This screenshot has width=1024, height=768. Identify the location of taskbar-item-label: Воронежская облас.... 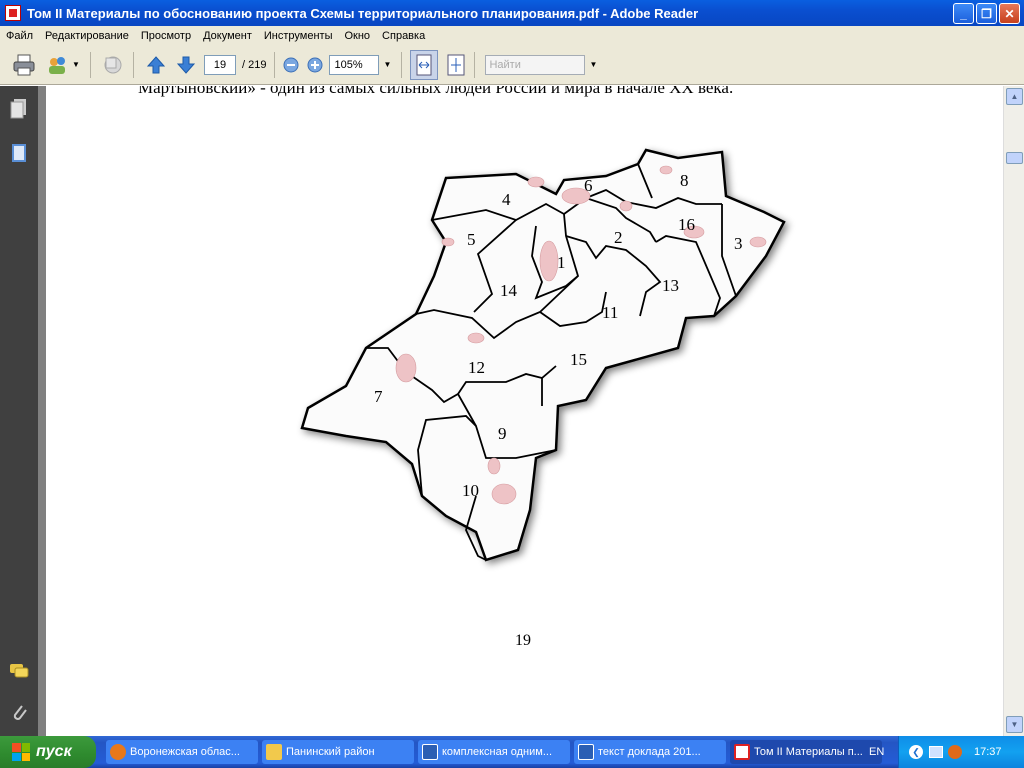
(185, 752).